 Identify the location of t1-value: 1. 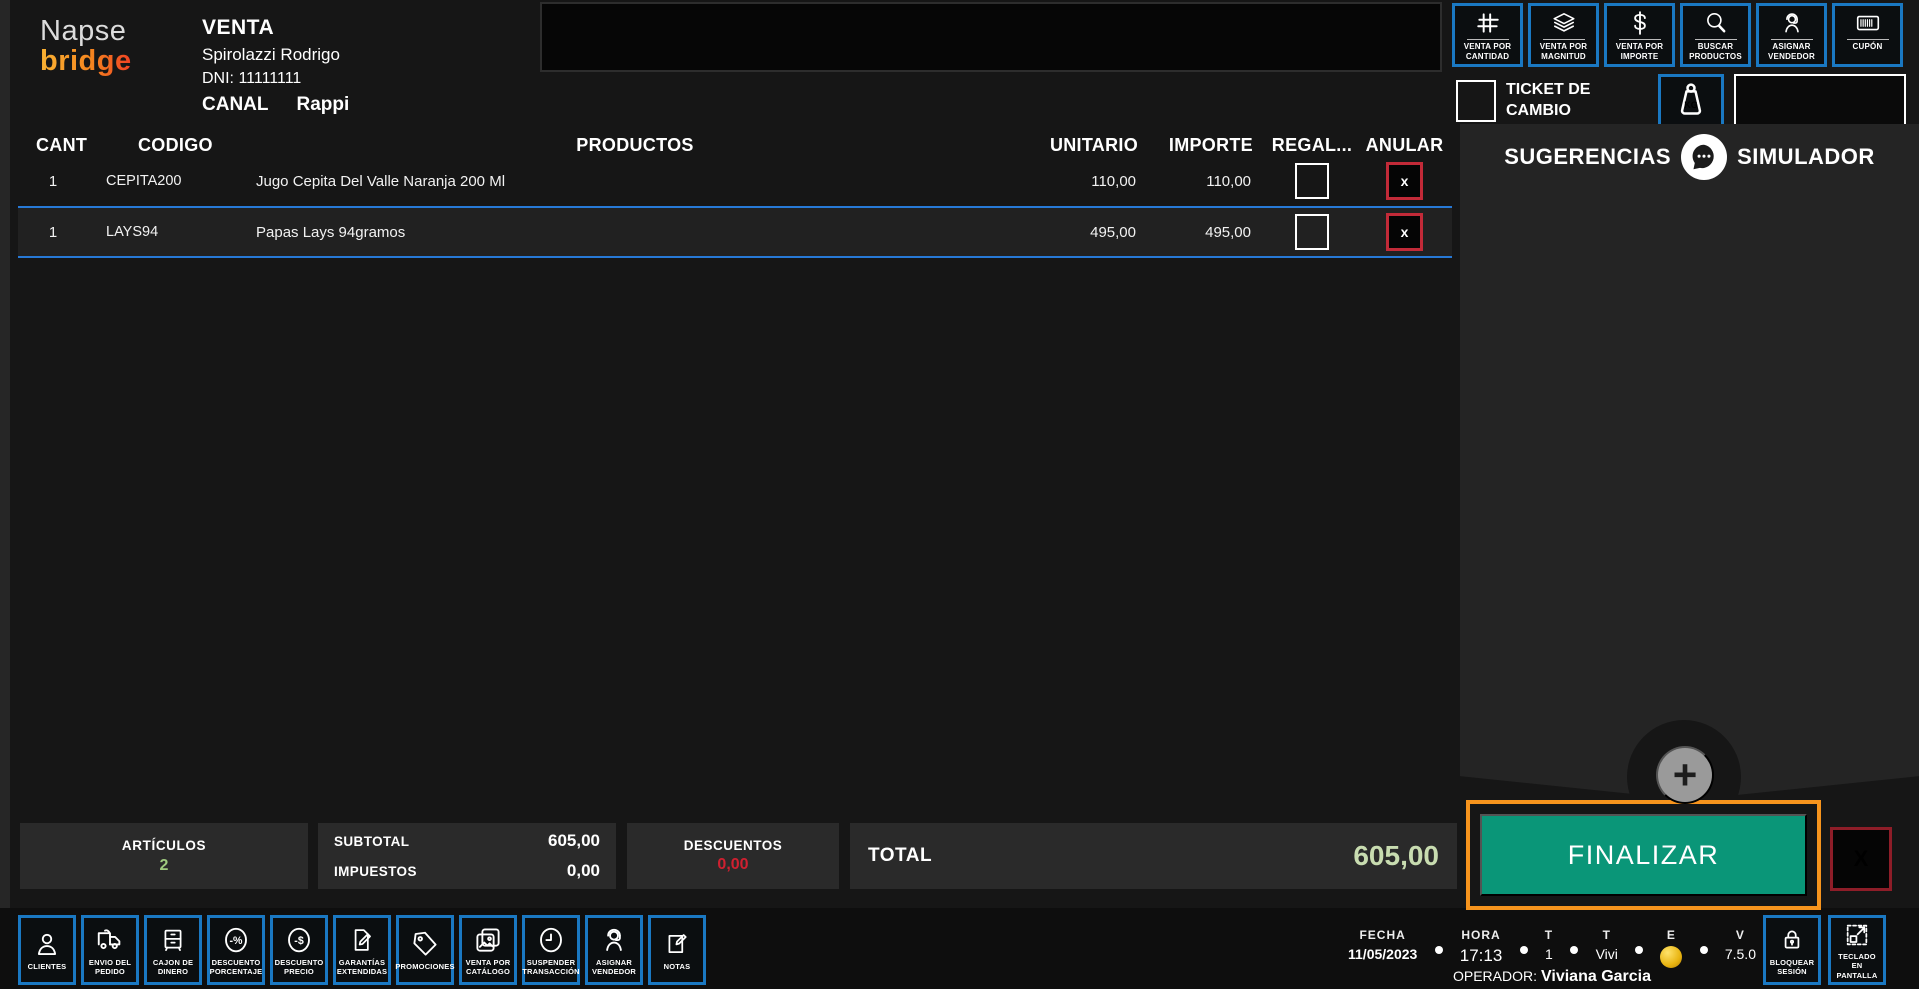
(1549, 954).